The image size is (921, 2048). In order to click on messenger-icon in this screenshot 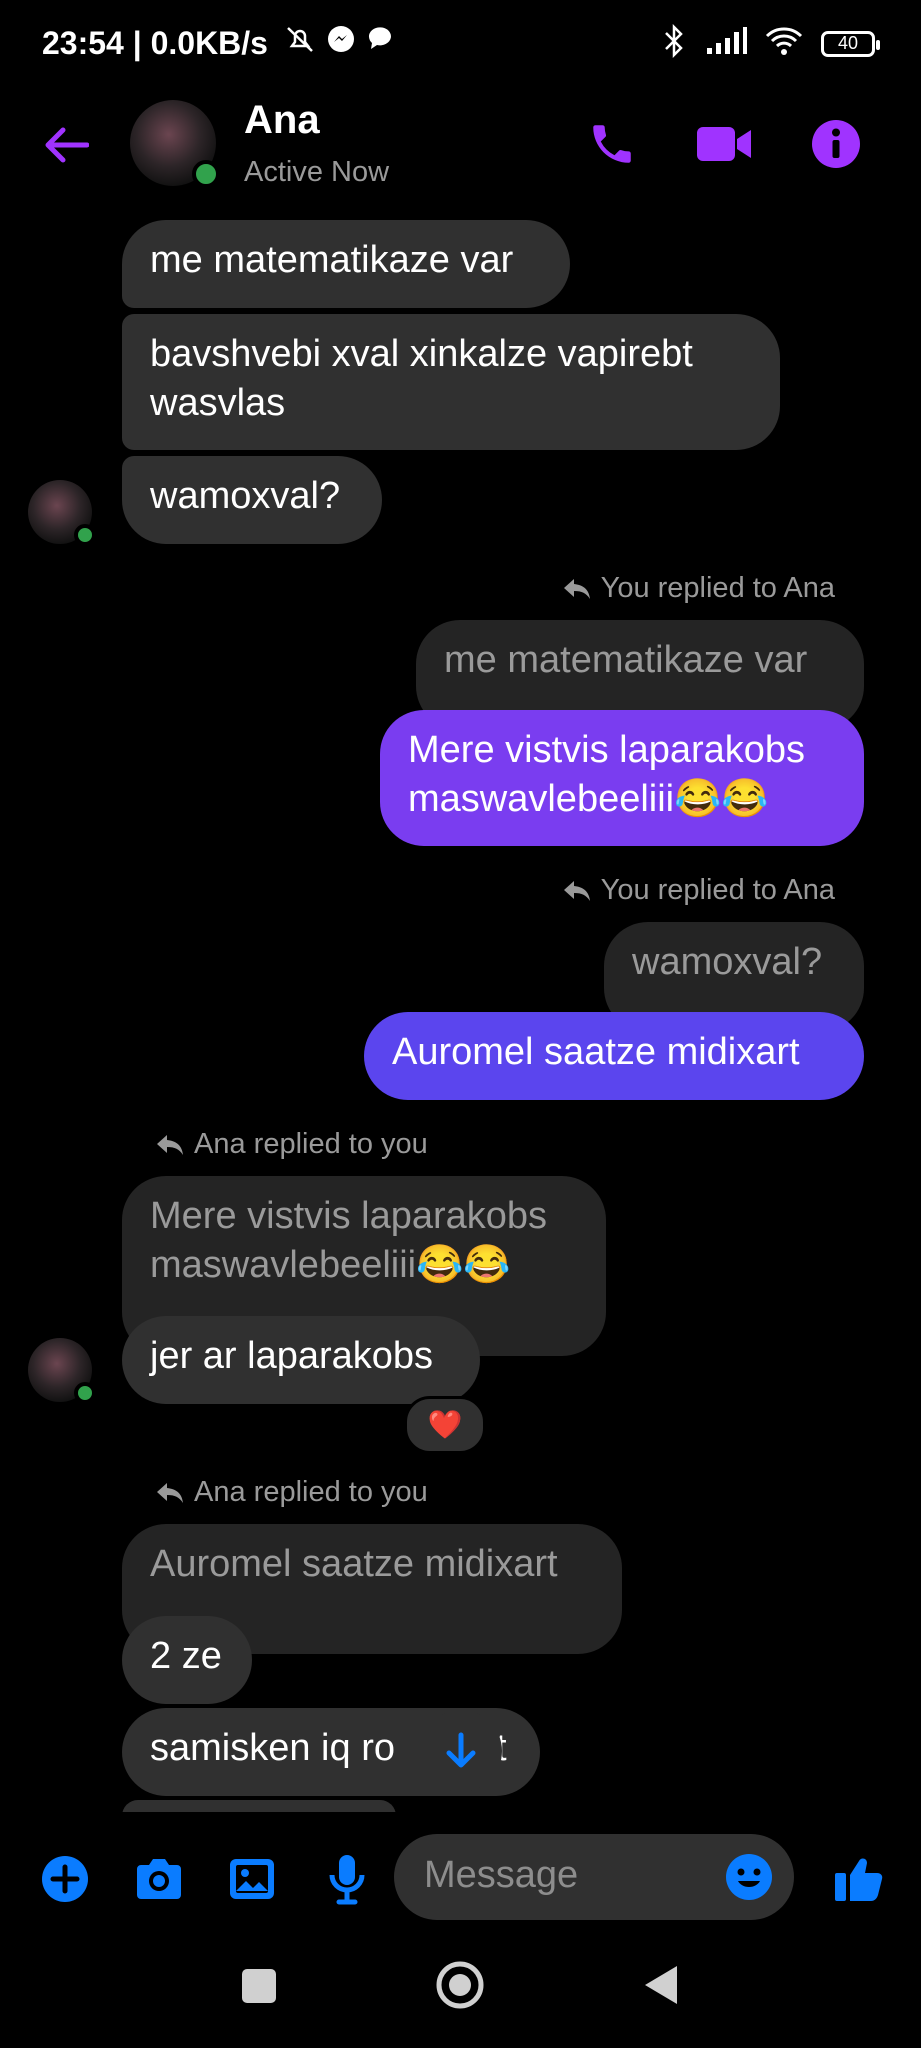, I will do `click(345, 43)`.